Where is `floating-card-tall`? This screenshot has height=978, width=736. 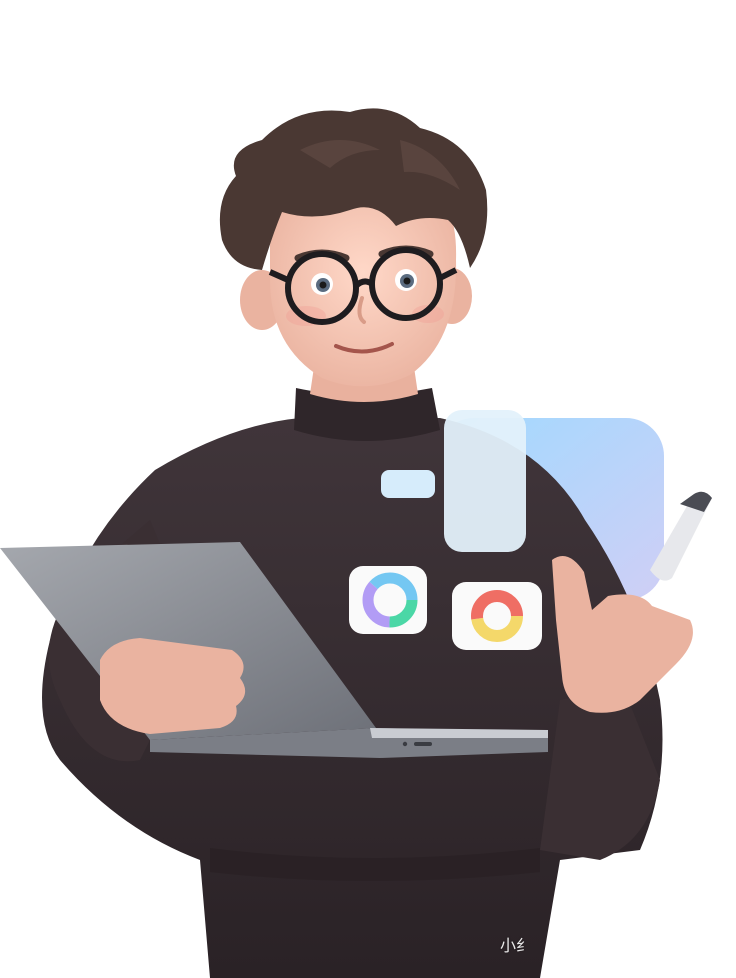 floating-card-tall is located at coordinates (485, 481).